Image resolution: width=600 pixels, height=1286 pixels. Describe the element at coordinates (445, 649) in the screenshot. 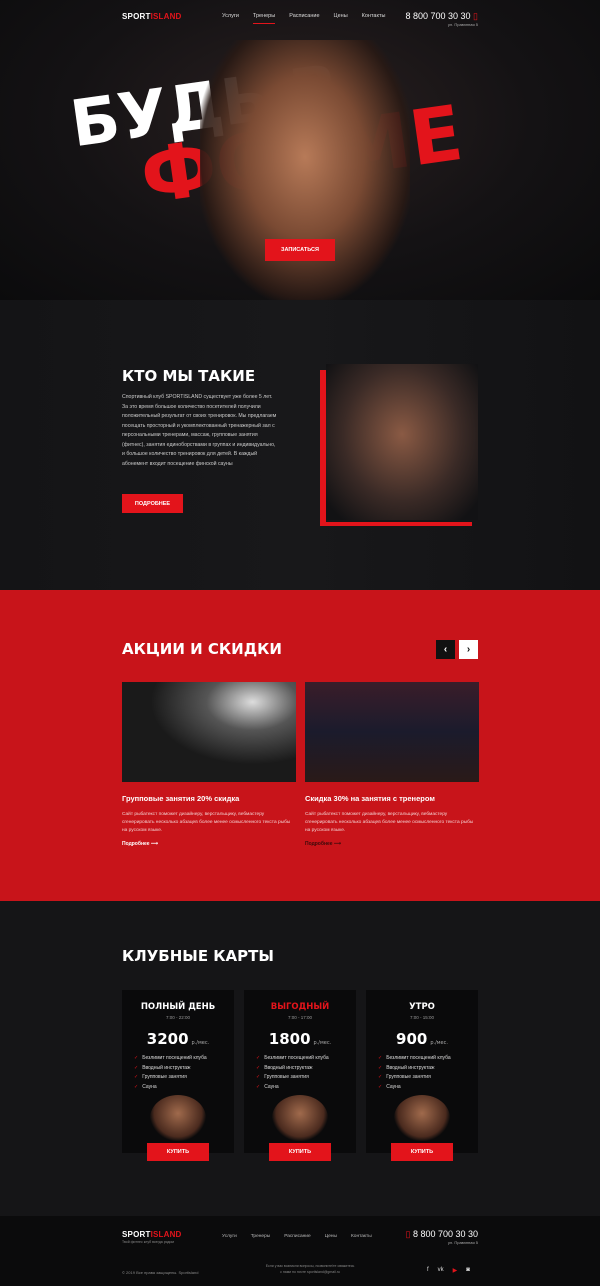

I see `prev-arrow-button: ‹` at that location.